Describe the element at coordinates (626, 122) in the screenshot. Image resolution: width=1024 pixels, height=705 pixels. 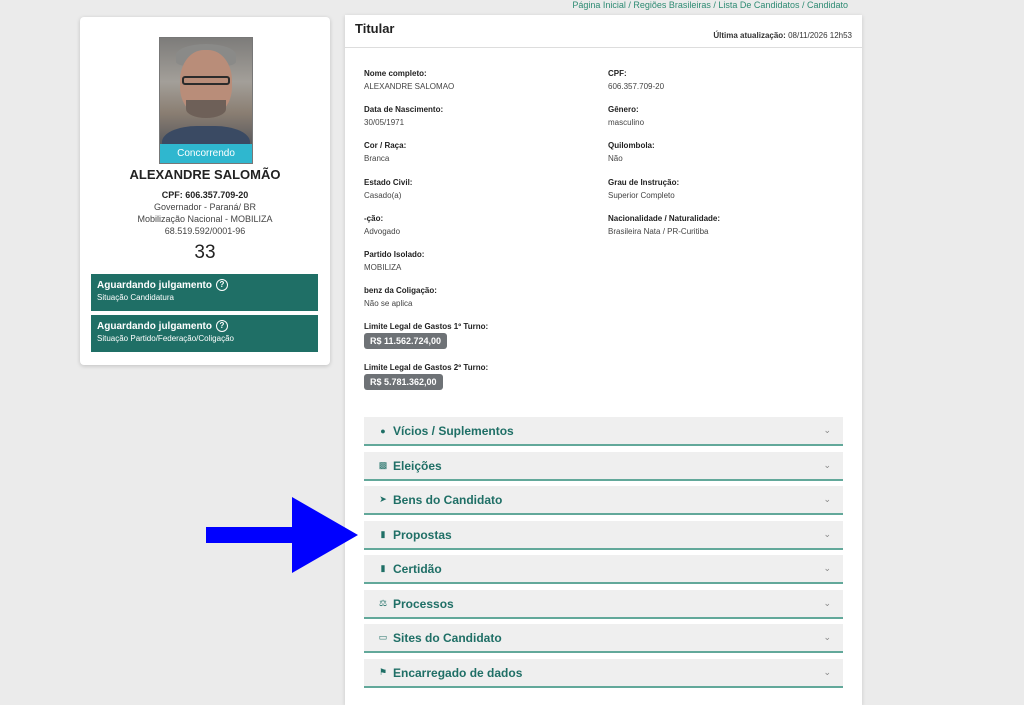
I see `field-value: masculino` at that location.